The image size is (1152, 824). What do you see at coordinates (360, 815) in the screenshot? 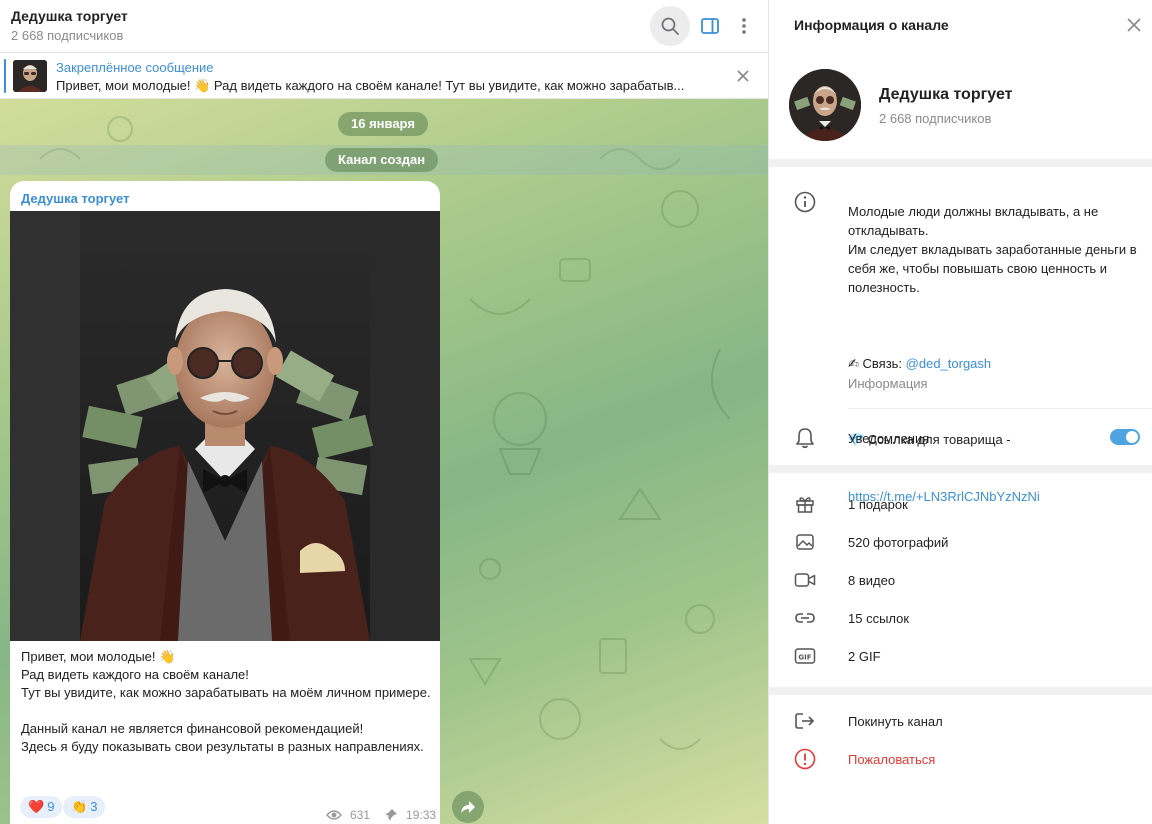
I see `views-count: 631` at bounding box center [360, 815].